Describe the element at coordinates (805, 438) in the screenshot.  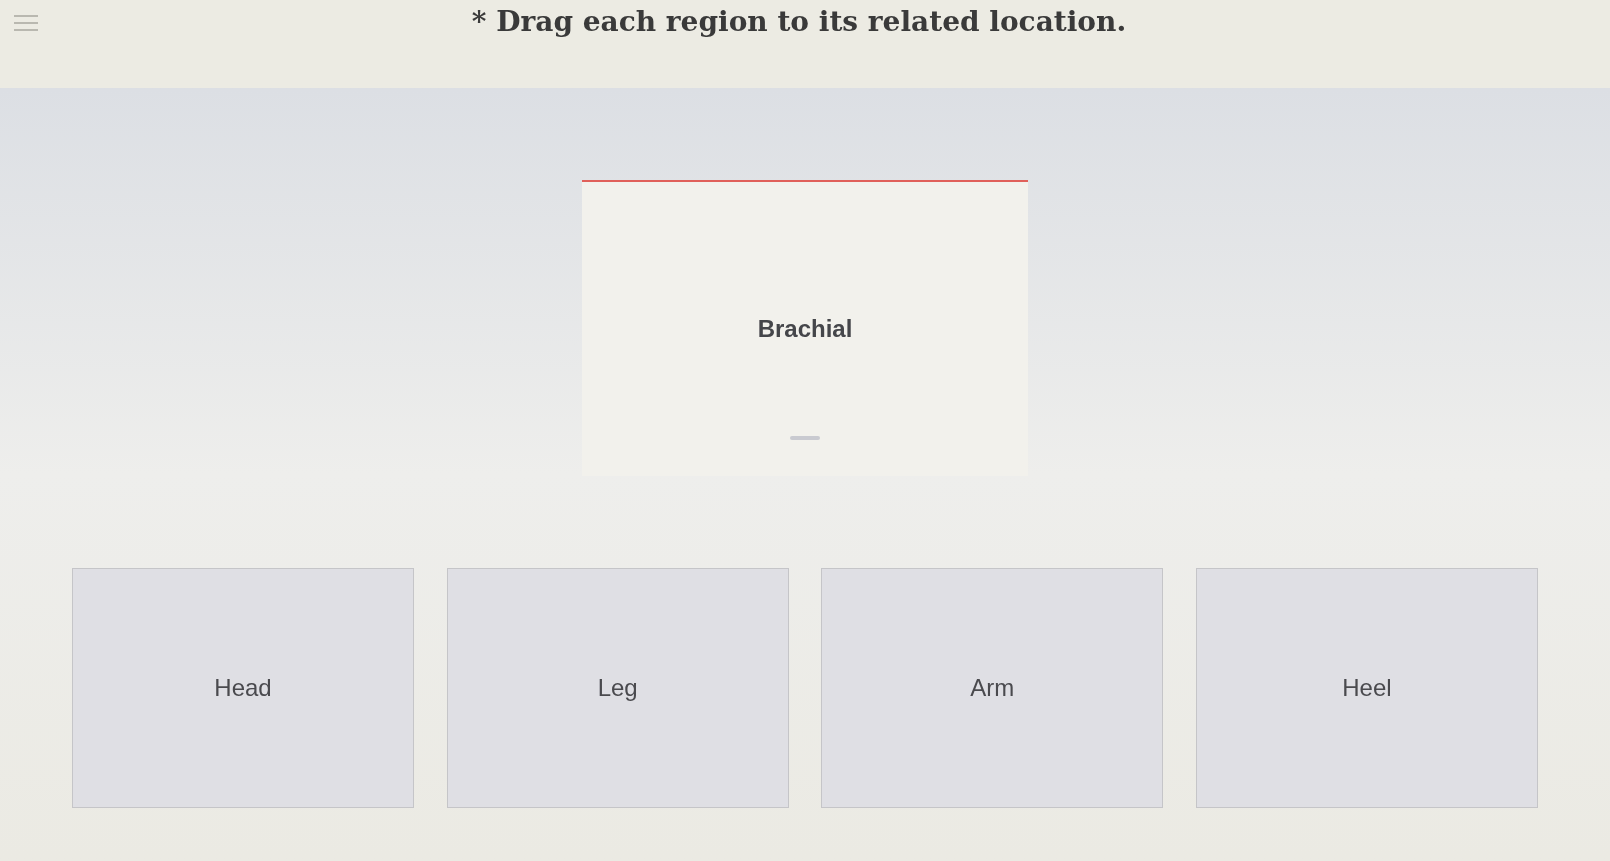
I see `drag-handle` at that location.